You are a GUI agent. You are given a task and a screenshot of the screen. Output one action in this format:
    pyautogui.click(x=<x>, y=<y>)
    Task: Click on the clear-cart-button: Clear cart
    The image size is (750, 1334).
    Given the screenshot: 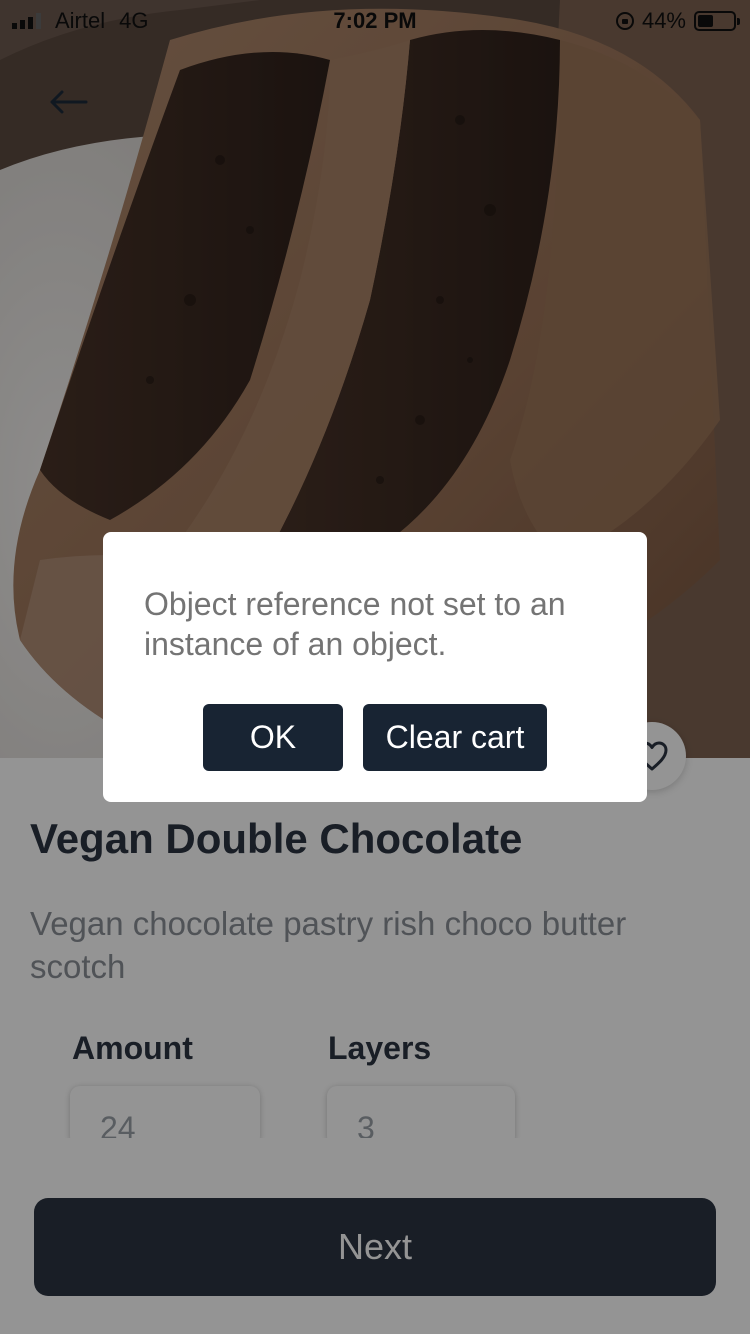 What is the action you would take?
    pyautogui.click(x=455, y=737)
    